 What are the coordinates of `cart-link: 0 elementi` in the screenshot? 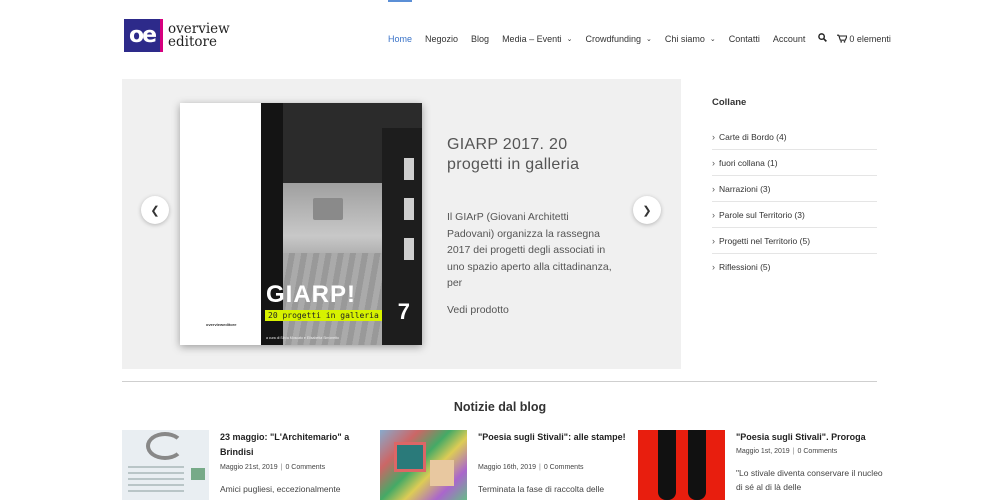 It's located at (864, 39).